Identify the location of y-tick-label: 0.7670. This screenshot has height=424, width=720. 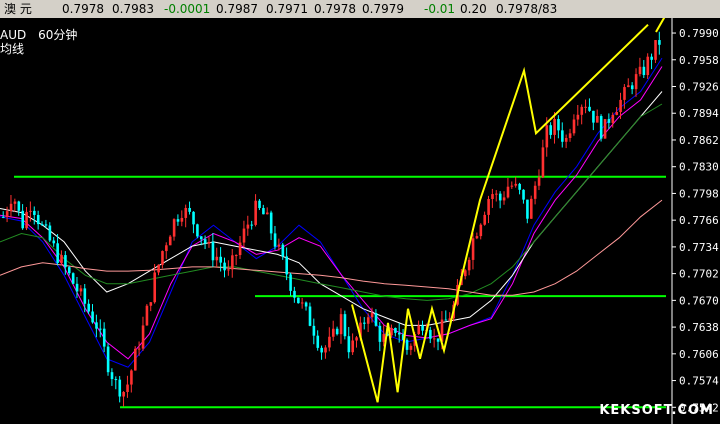
(699, 300).